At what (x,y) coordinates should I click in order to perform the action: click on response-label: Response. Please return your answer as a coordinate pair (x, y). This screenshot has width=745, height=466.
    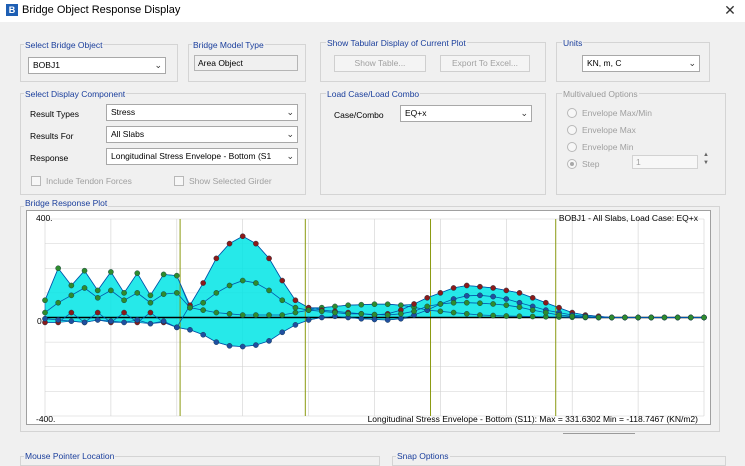
    Looking at the image, I should click on (49, 158).